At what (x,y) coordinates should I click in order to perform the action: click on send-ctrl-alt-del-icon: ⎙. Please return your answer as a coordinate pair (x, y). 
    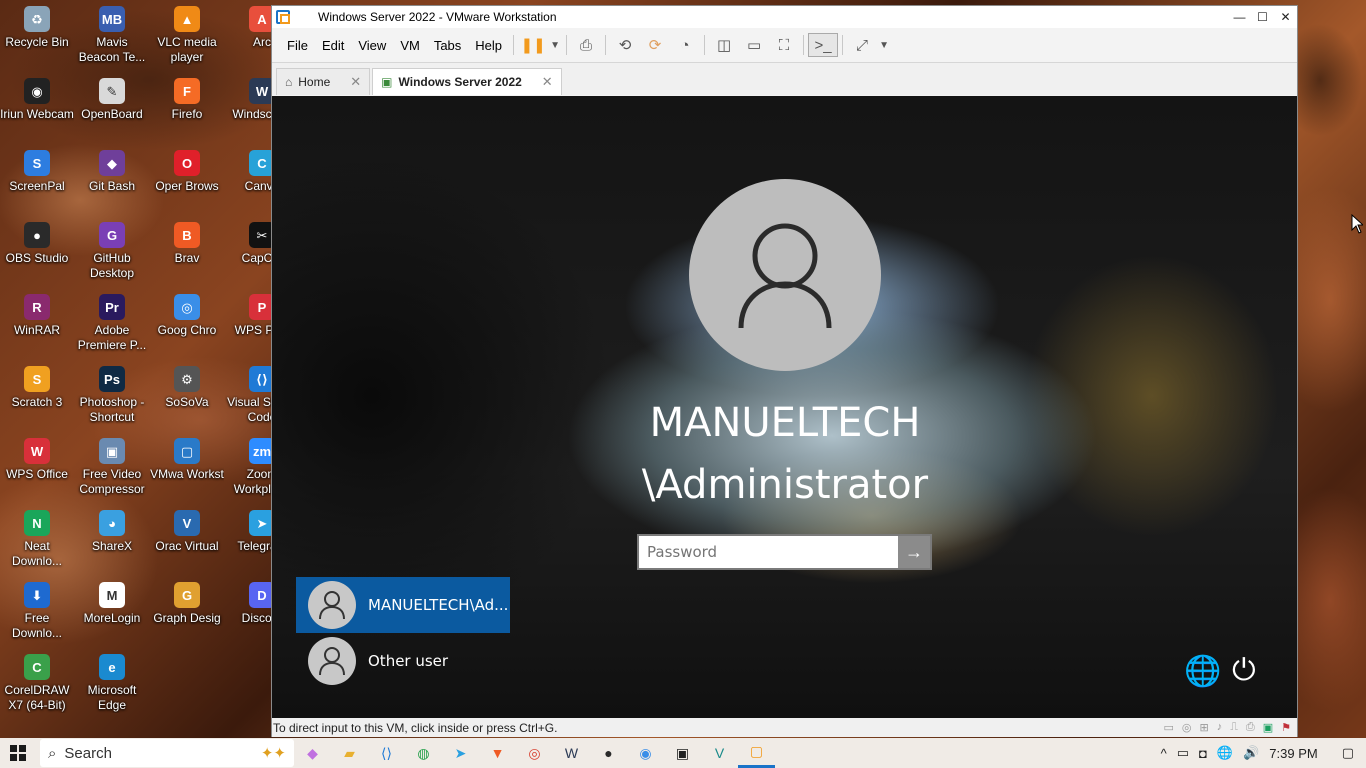
    Looking at the image, I should click on (586, 45).